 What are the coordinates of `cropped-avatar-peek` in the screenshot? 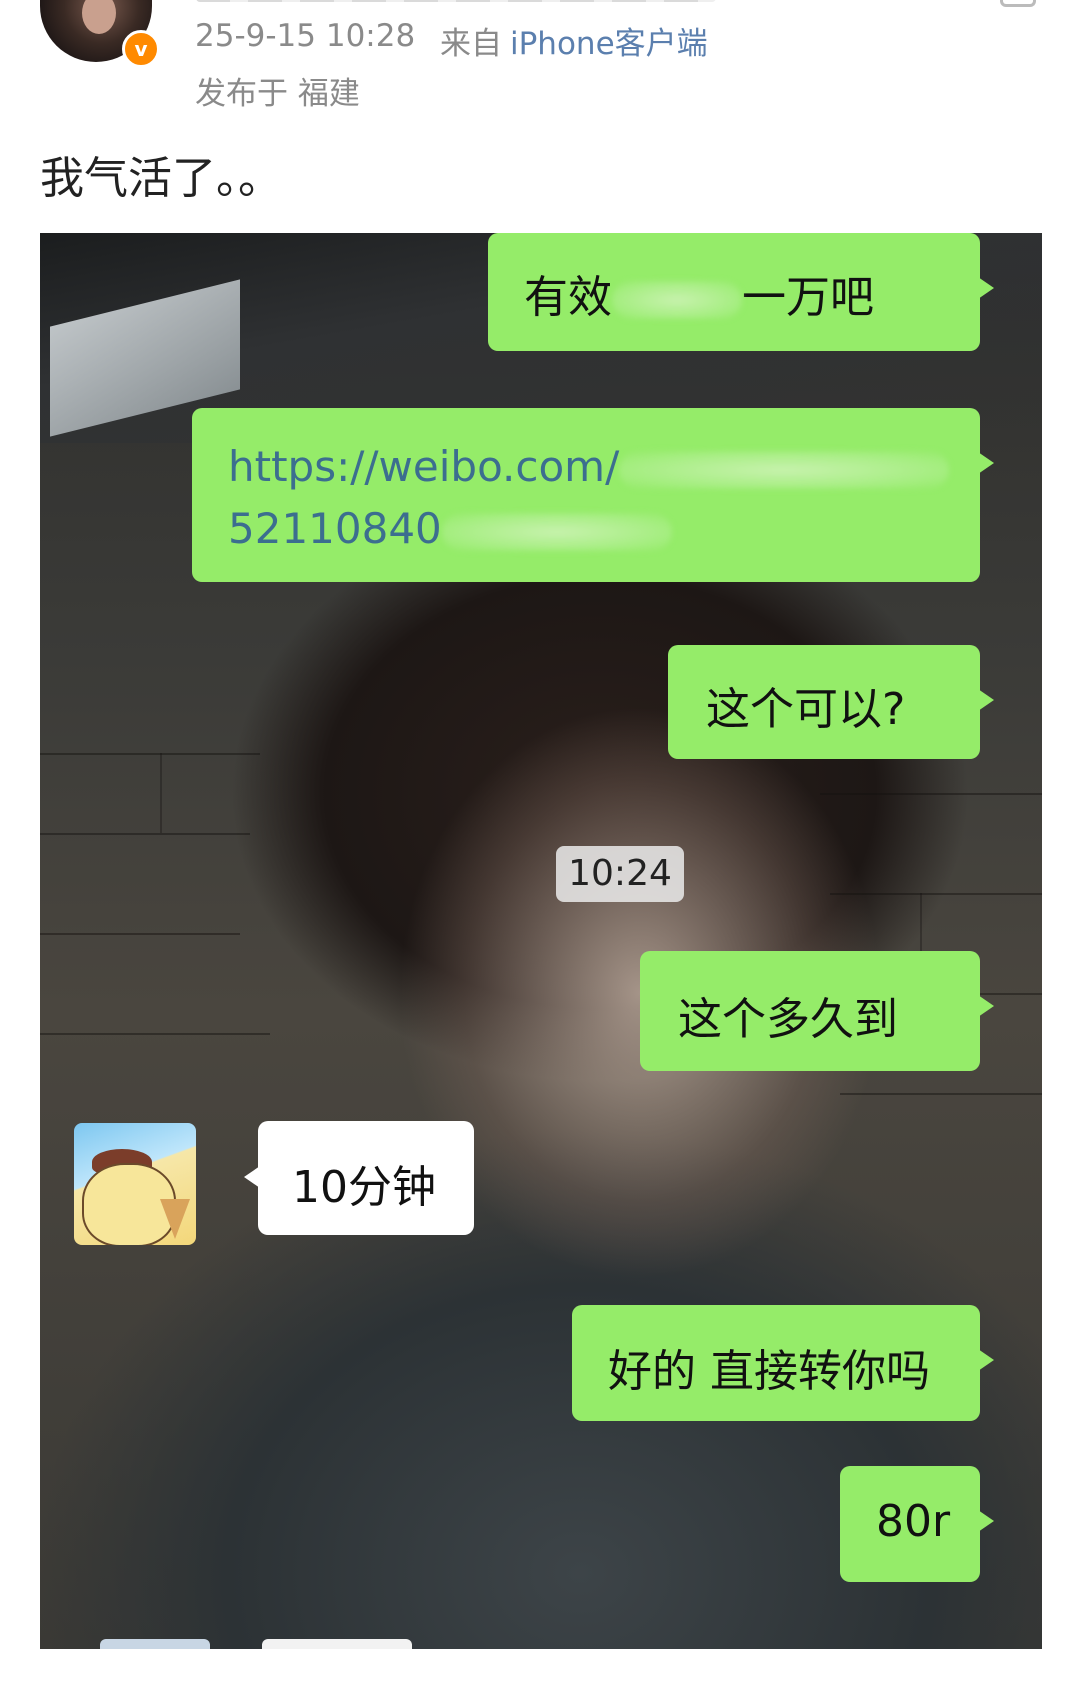 It's located at (155, 1644).